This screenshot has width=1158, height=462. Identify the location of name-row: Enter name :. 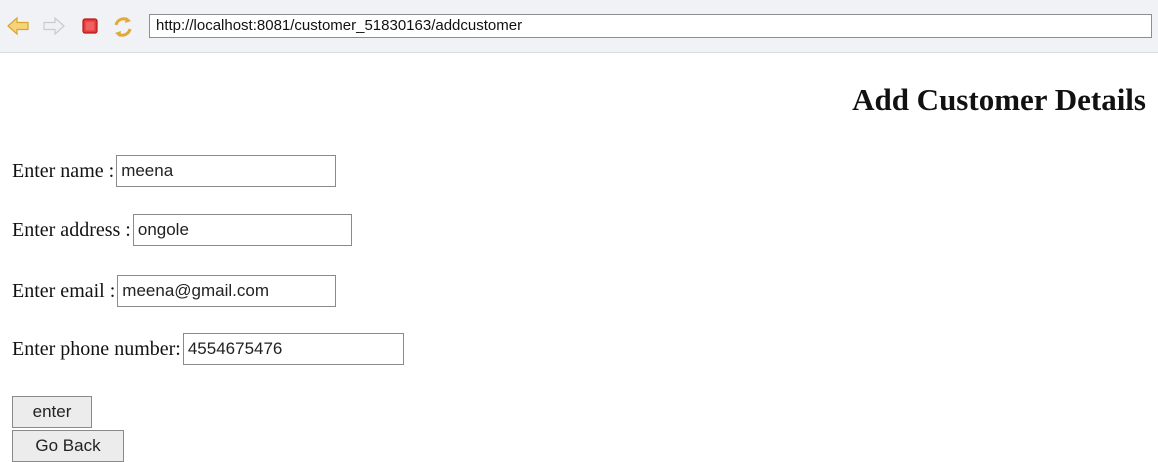
(174, 171).